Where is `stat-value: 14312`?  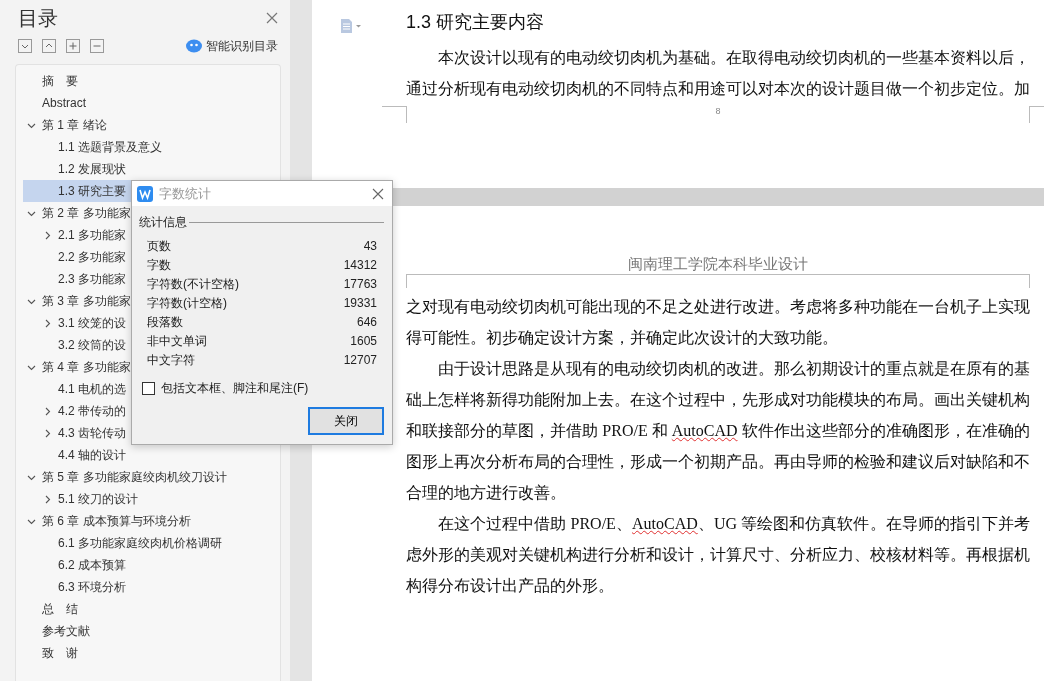 stat-value: 14312 is located at coordinates (360, 265).